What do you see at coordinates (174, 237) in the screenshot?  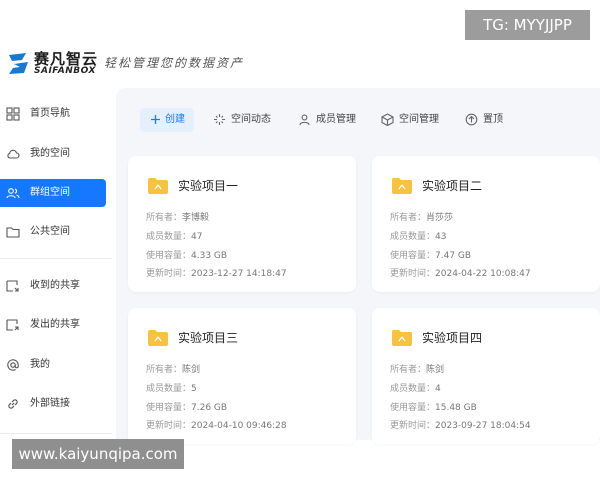 I see `project-member-count: 成员数量：47` at bounding box center [174, 237].